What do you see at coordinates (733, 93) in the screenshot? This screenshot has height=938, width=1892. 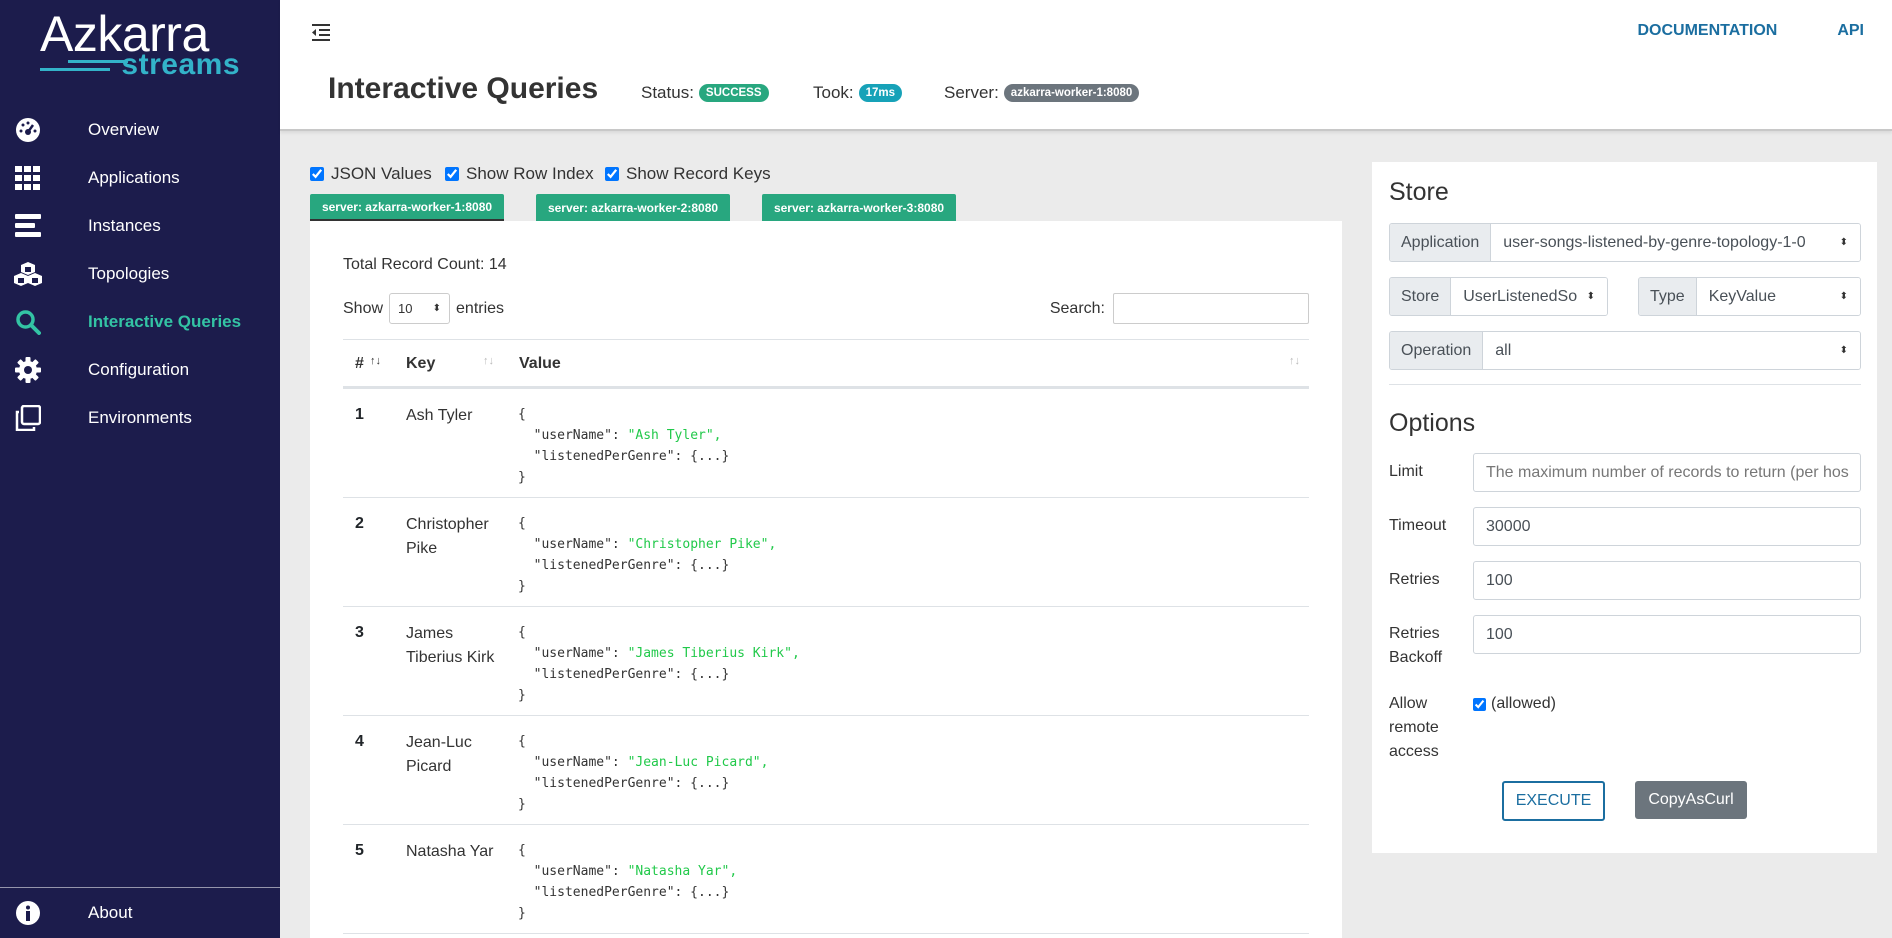 I see `status-badge: SUCCESS` at bounding box center [733, 93].